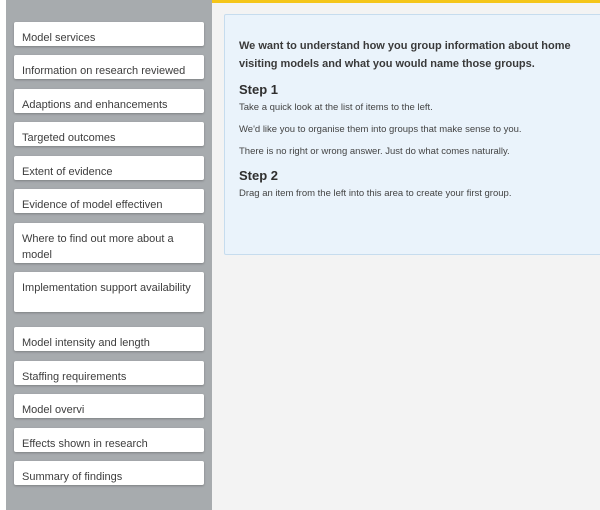 The height and width of the screenshot is (510, 600). Describe the element at coordinates (259, 89) in the screenshot. I see `step-1-title: Step 1` at that location.